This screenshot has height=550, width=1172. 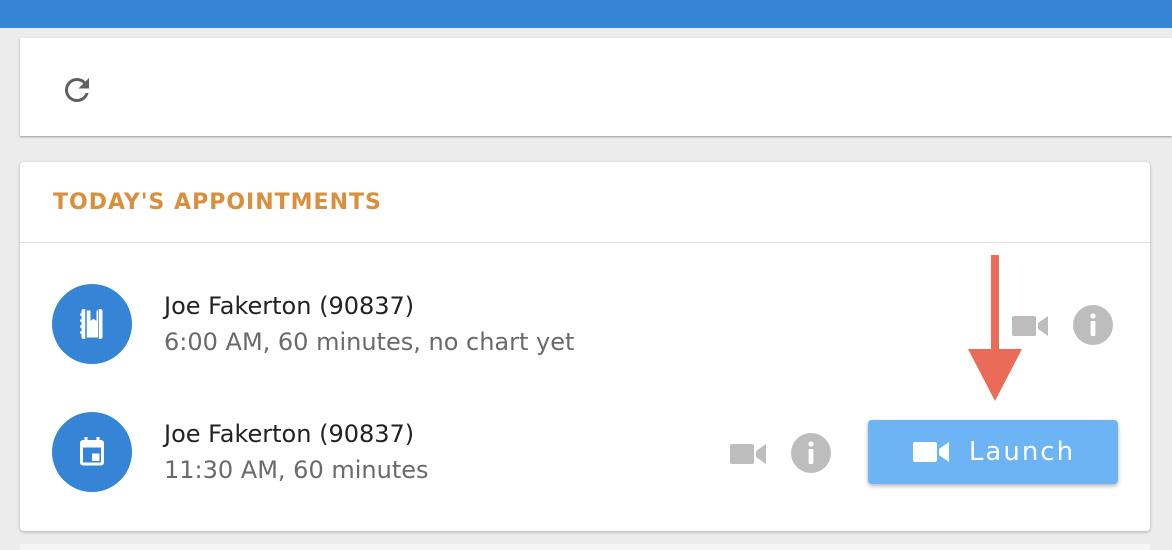 I want to click on calendar-icon, so click(x=92, y=451).